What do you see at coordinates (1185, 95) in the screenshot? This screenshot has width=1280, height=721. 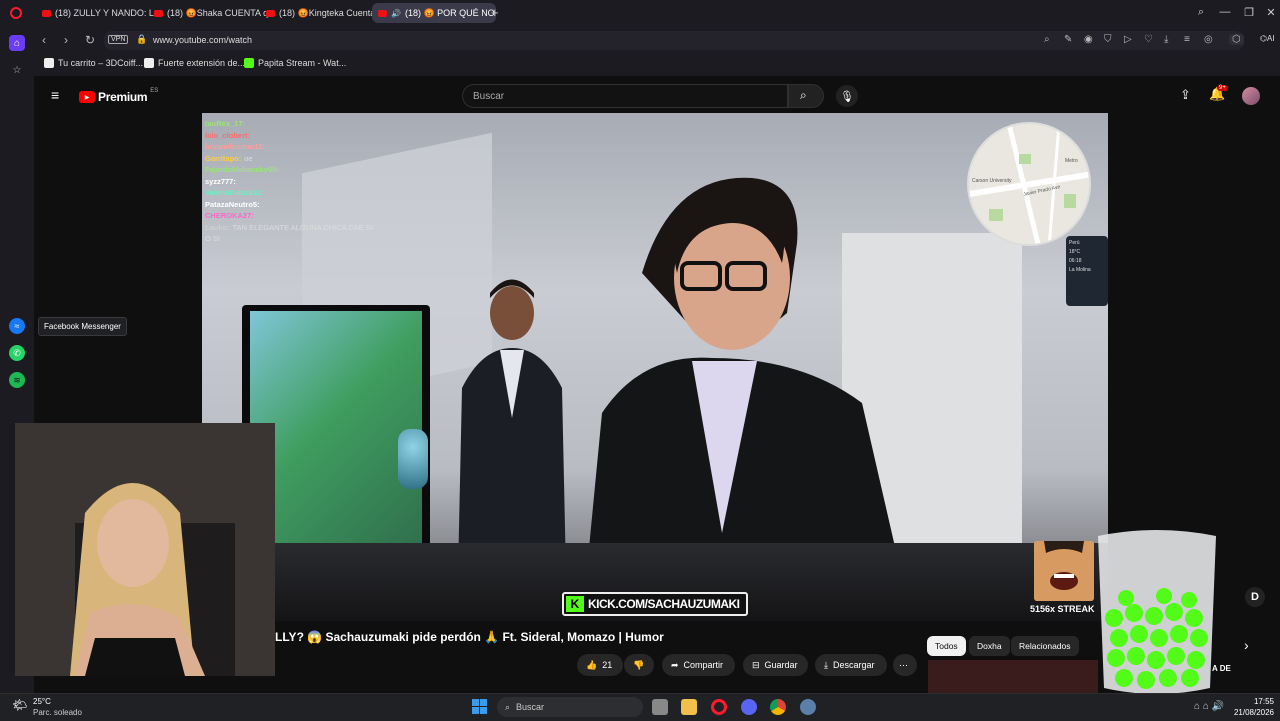 I see `upload-icon: ⇪` at bounding box center [1185, 95].